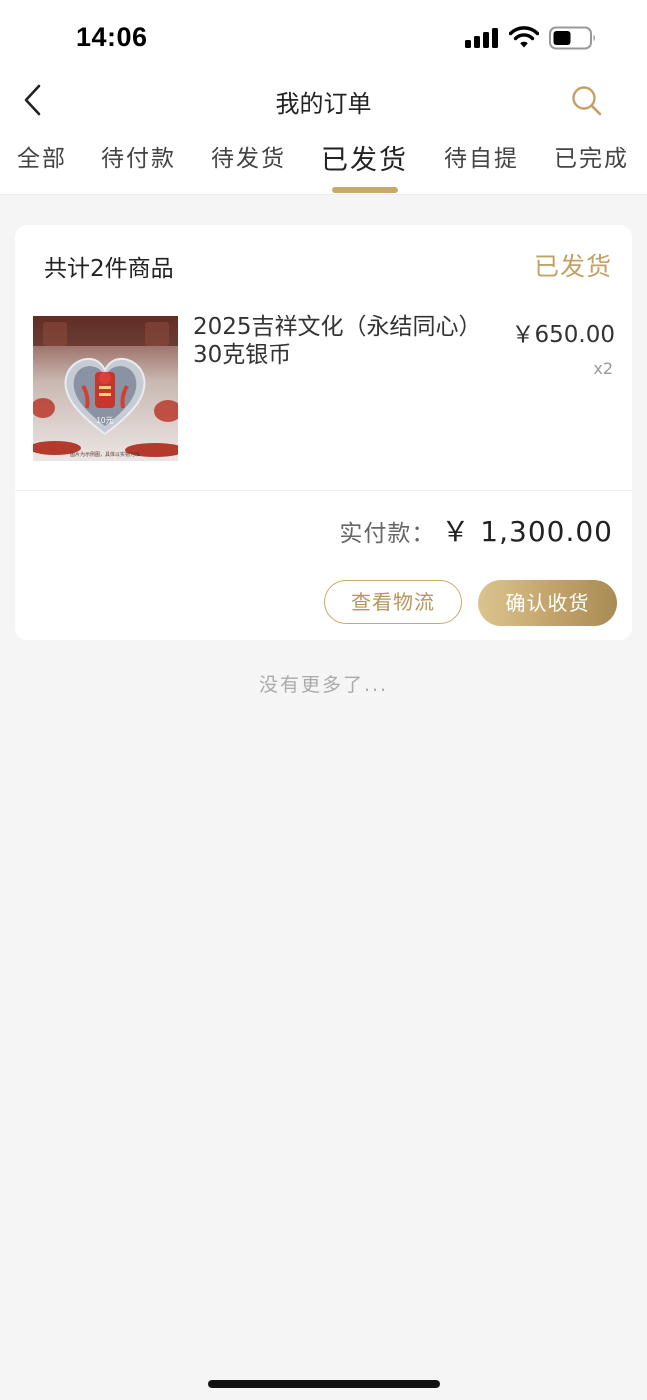 This screenshot has width=647, height=1400. Describe the element at coordinates (393, 602) in the screenshot. I see `view-logistics-button: 查看物流` at that location.